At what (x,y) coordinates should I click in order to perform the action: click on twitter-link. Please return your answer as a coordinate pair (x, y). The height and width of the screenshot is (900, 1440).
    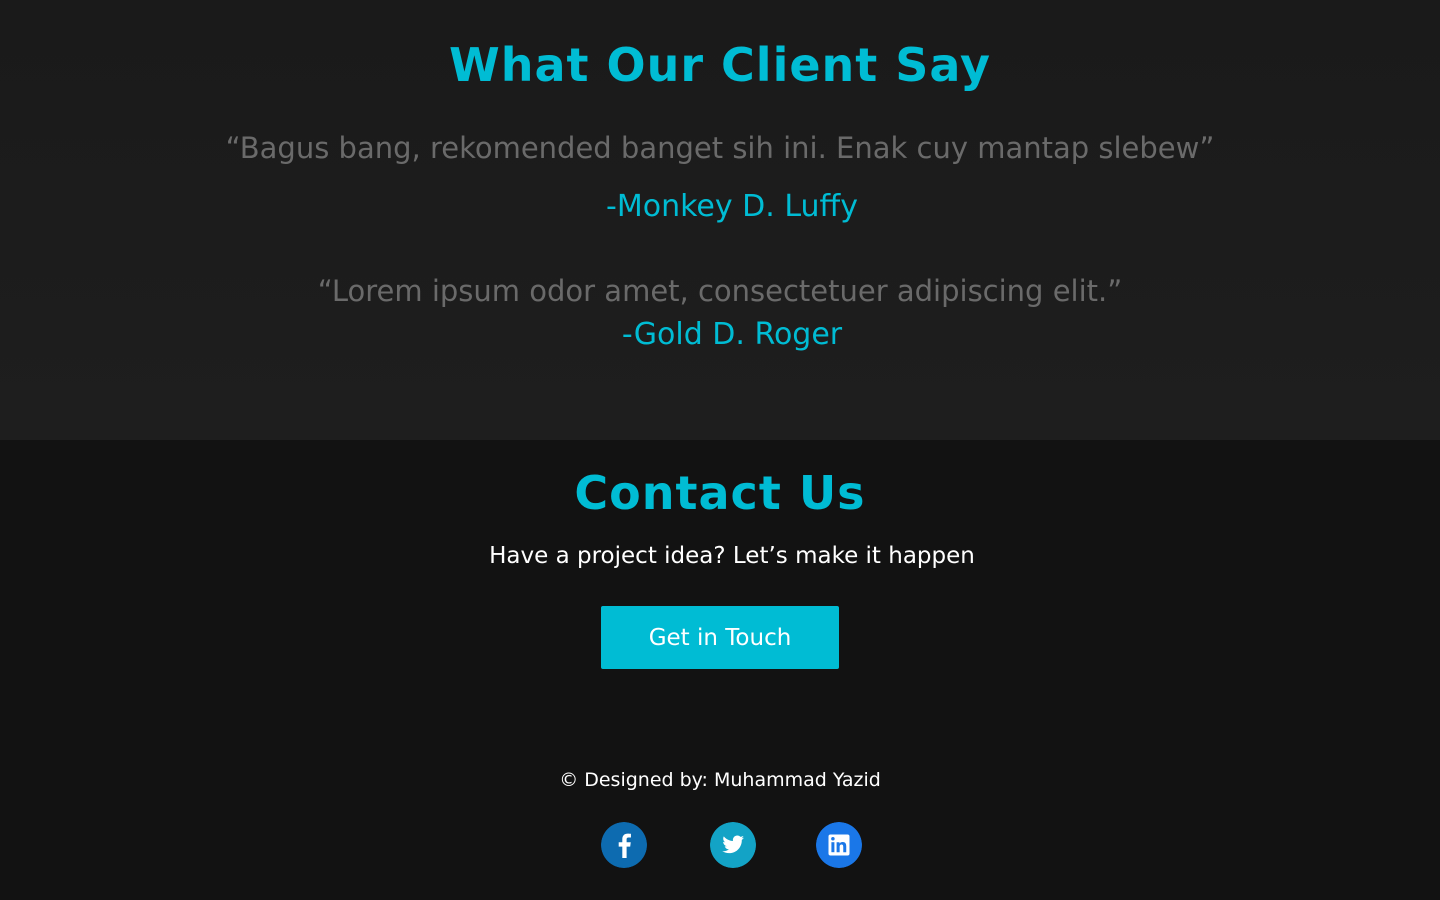
    Looking at the image, I should click on (733, 845).